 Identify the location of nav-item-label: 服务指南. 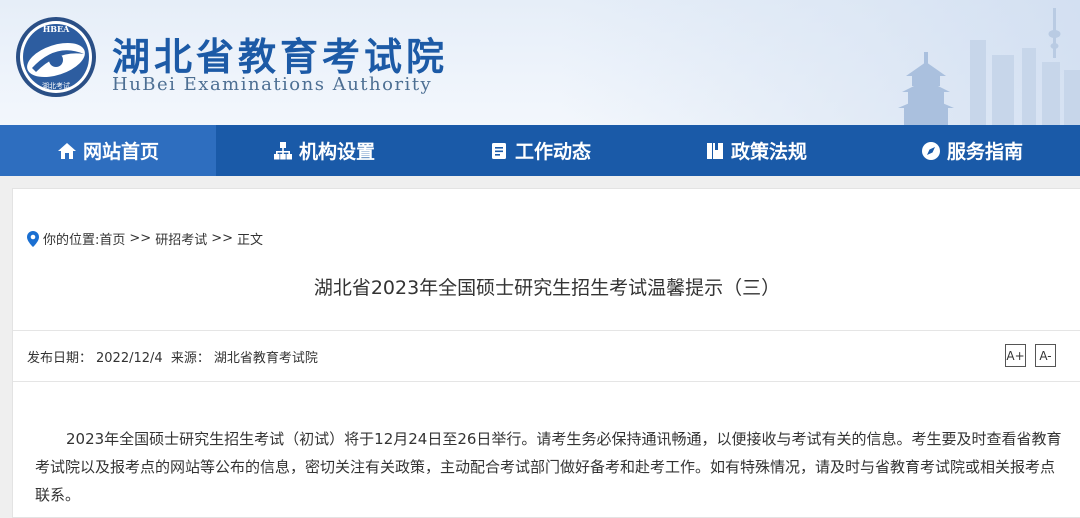
(984, 152).